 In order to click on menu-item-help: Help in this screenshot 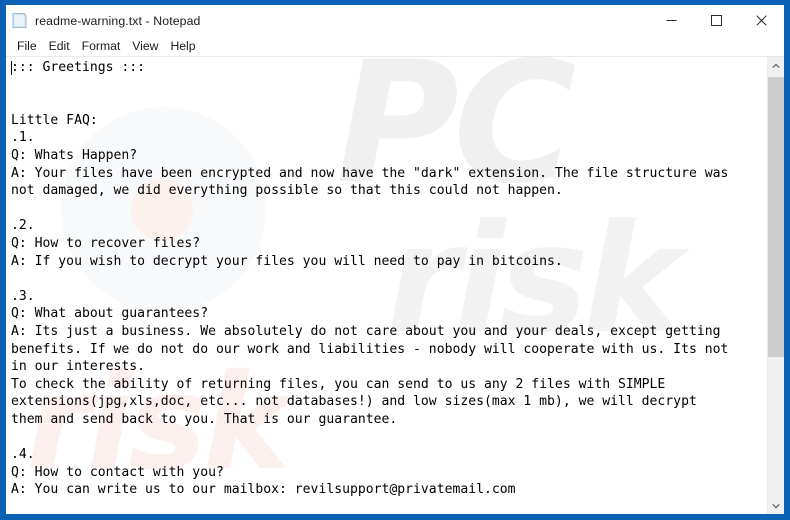, I will do `click(182, 46)`.